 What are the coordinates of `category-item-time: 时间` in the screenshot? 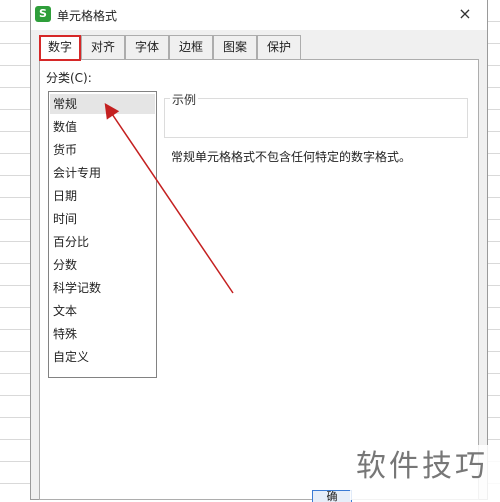 It's located at (102, 219).